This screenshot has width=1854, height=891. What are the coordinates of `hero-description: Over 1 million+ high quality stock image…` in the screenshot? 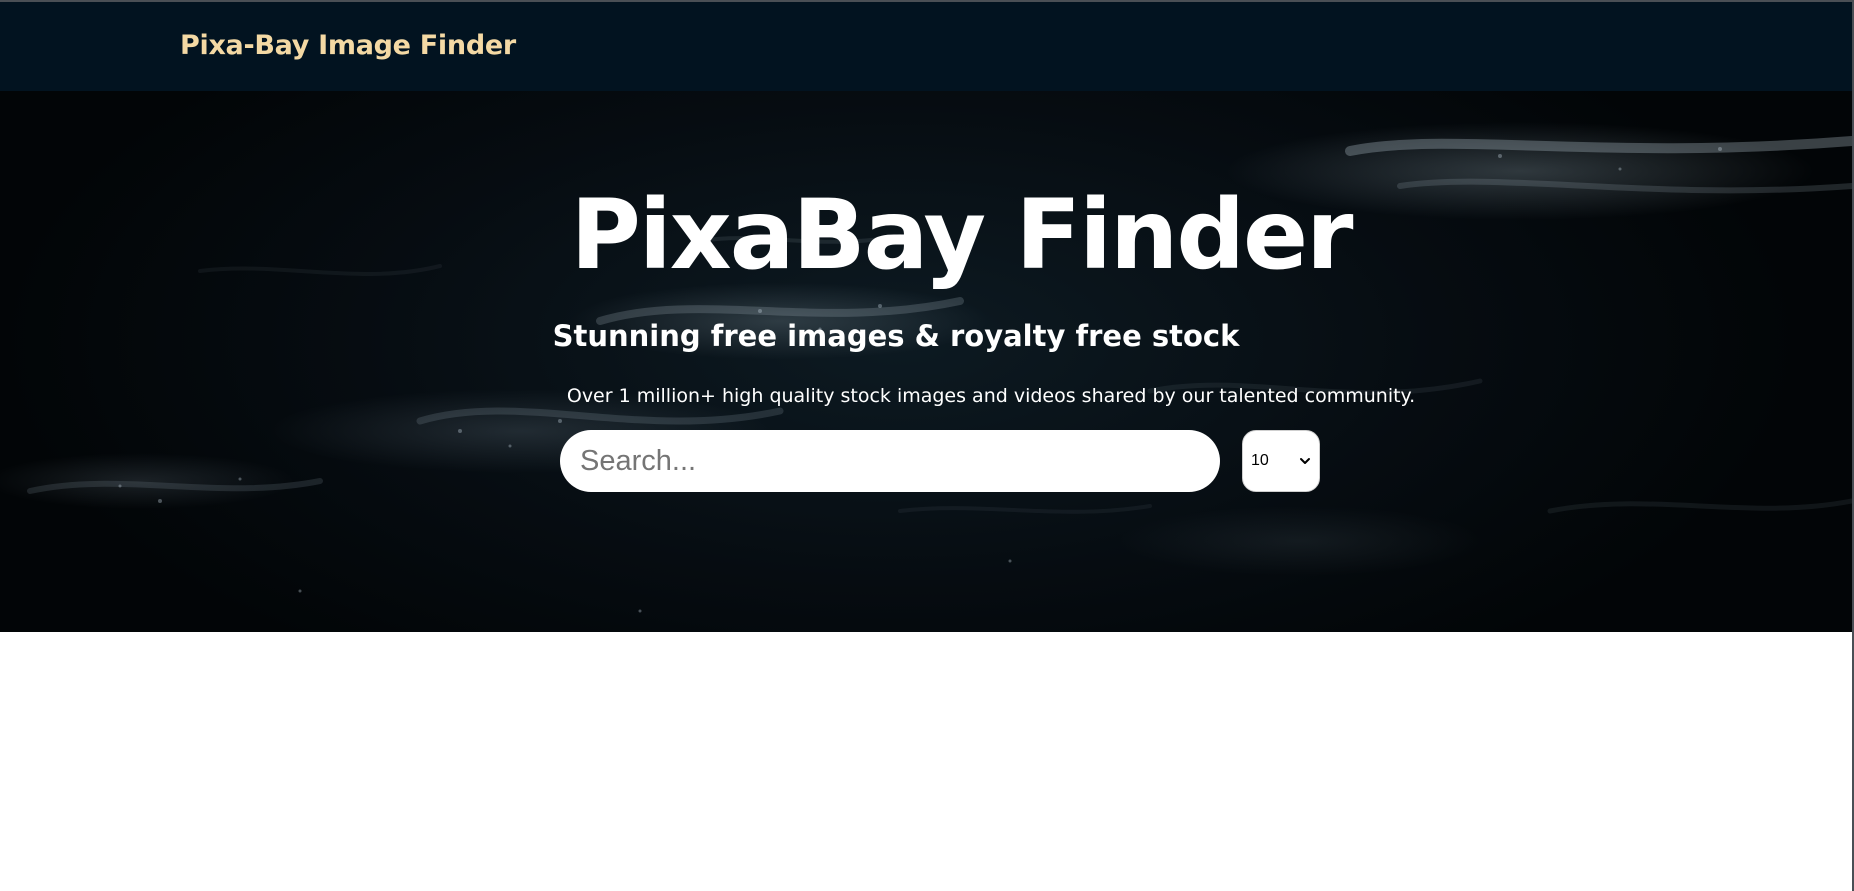 It's located at (991, 396).